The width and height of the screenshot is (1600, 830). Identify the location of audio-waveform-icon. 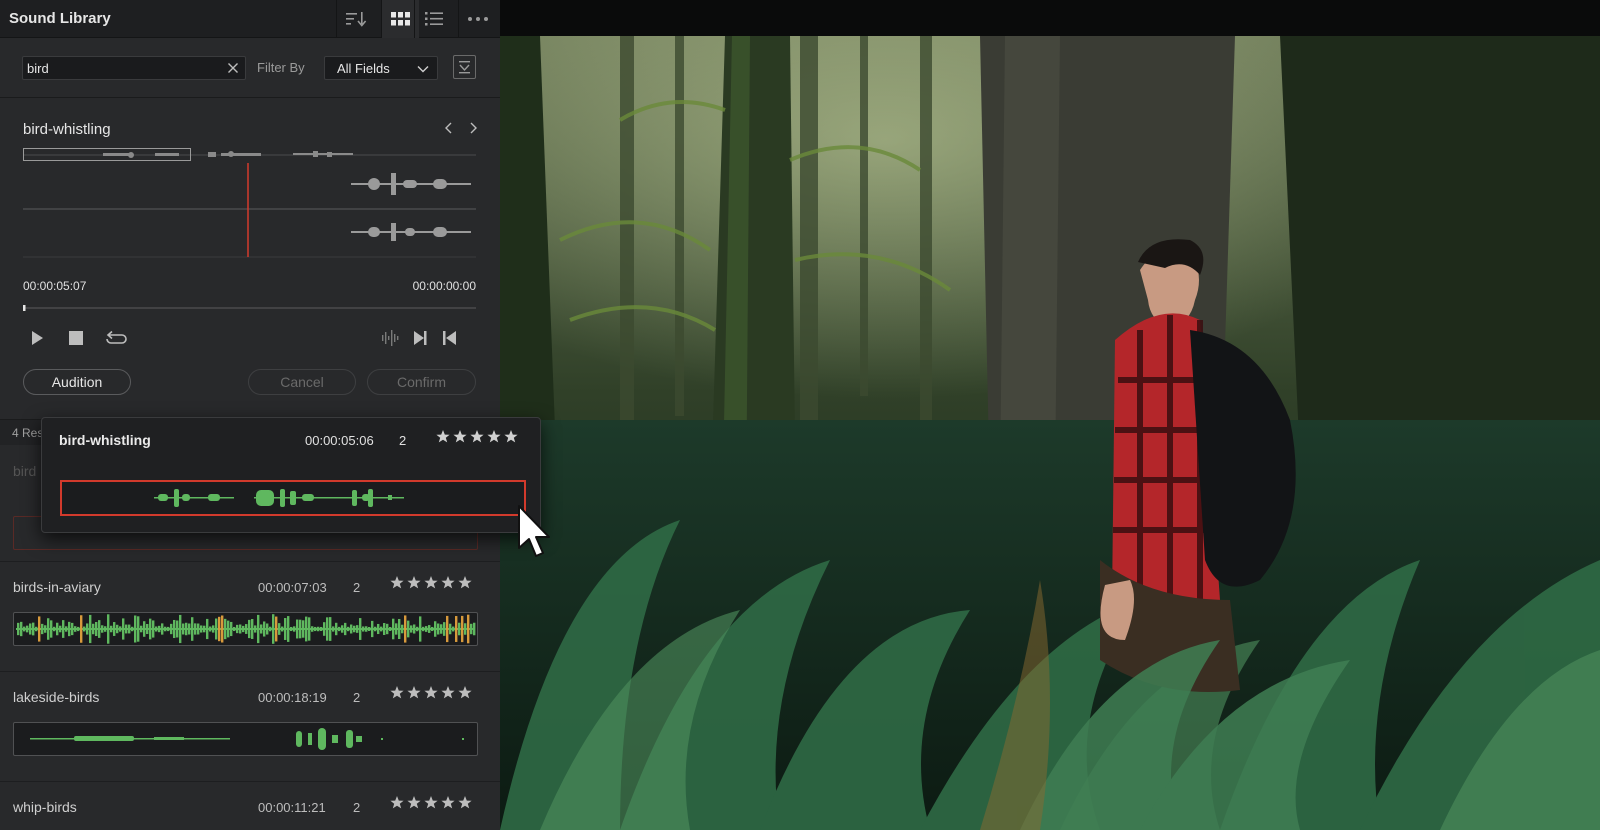
(390, 338).